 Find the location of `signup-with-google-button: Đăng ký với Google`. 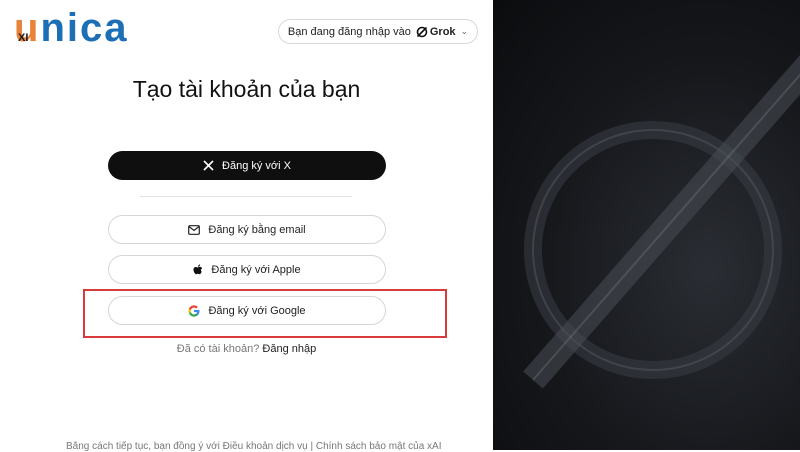

signup-with-google-button: Đăng ký với Google is located at coordinates (247, 310).